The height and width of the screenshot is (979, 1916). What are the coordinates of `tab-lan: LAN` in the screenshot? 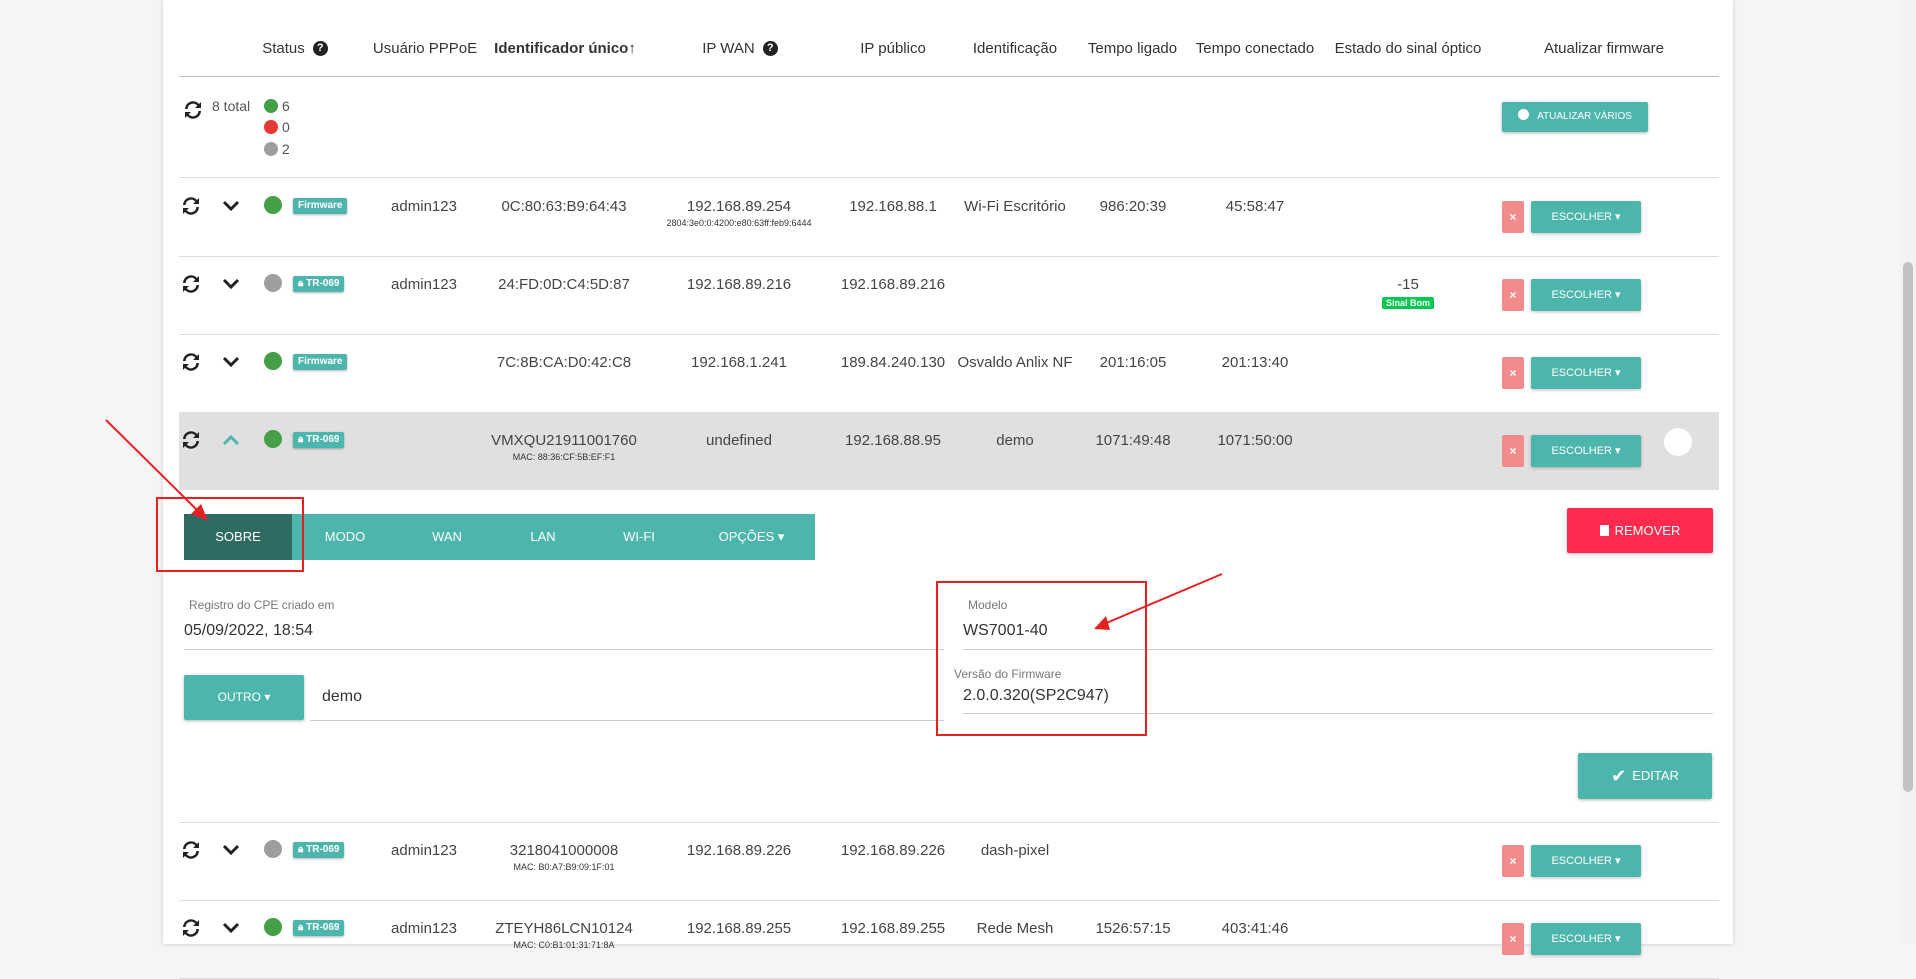 It's located at (543, 537).